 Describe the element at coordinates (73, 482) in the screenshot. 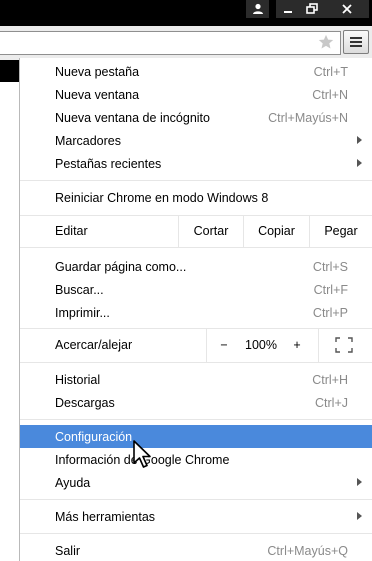

I see `menu-item-label: Ayuda` at that location.